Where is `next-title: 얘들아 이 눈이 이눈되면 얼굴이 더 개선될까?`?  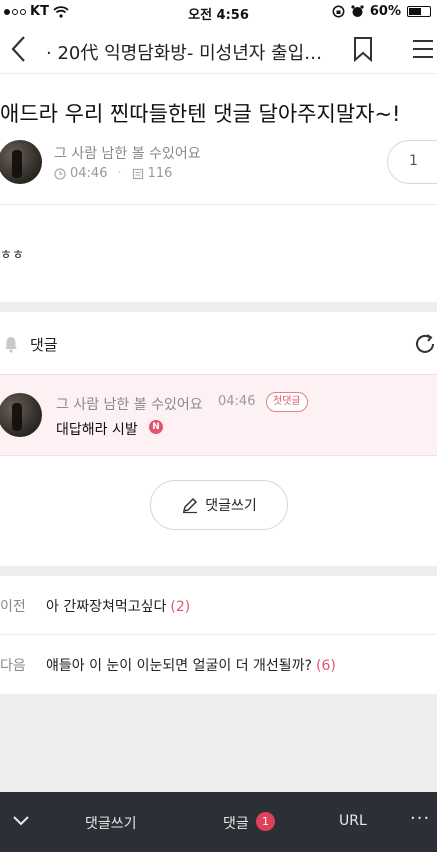
next-title: 얘들아 이 눈이 이눈되면 얼굴이 더 개선될까? is located at coordinates (179, 666).